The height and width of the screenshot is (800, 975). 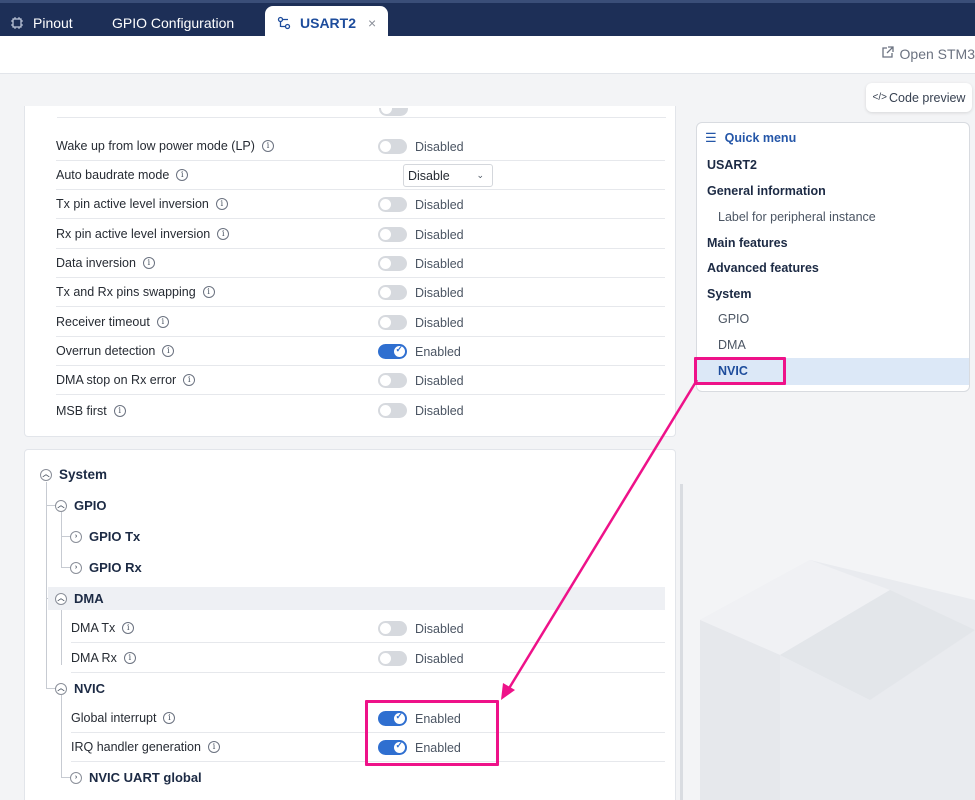 I want to click on open-stm-link: Open STM3, so click(x=928, y=54).